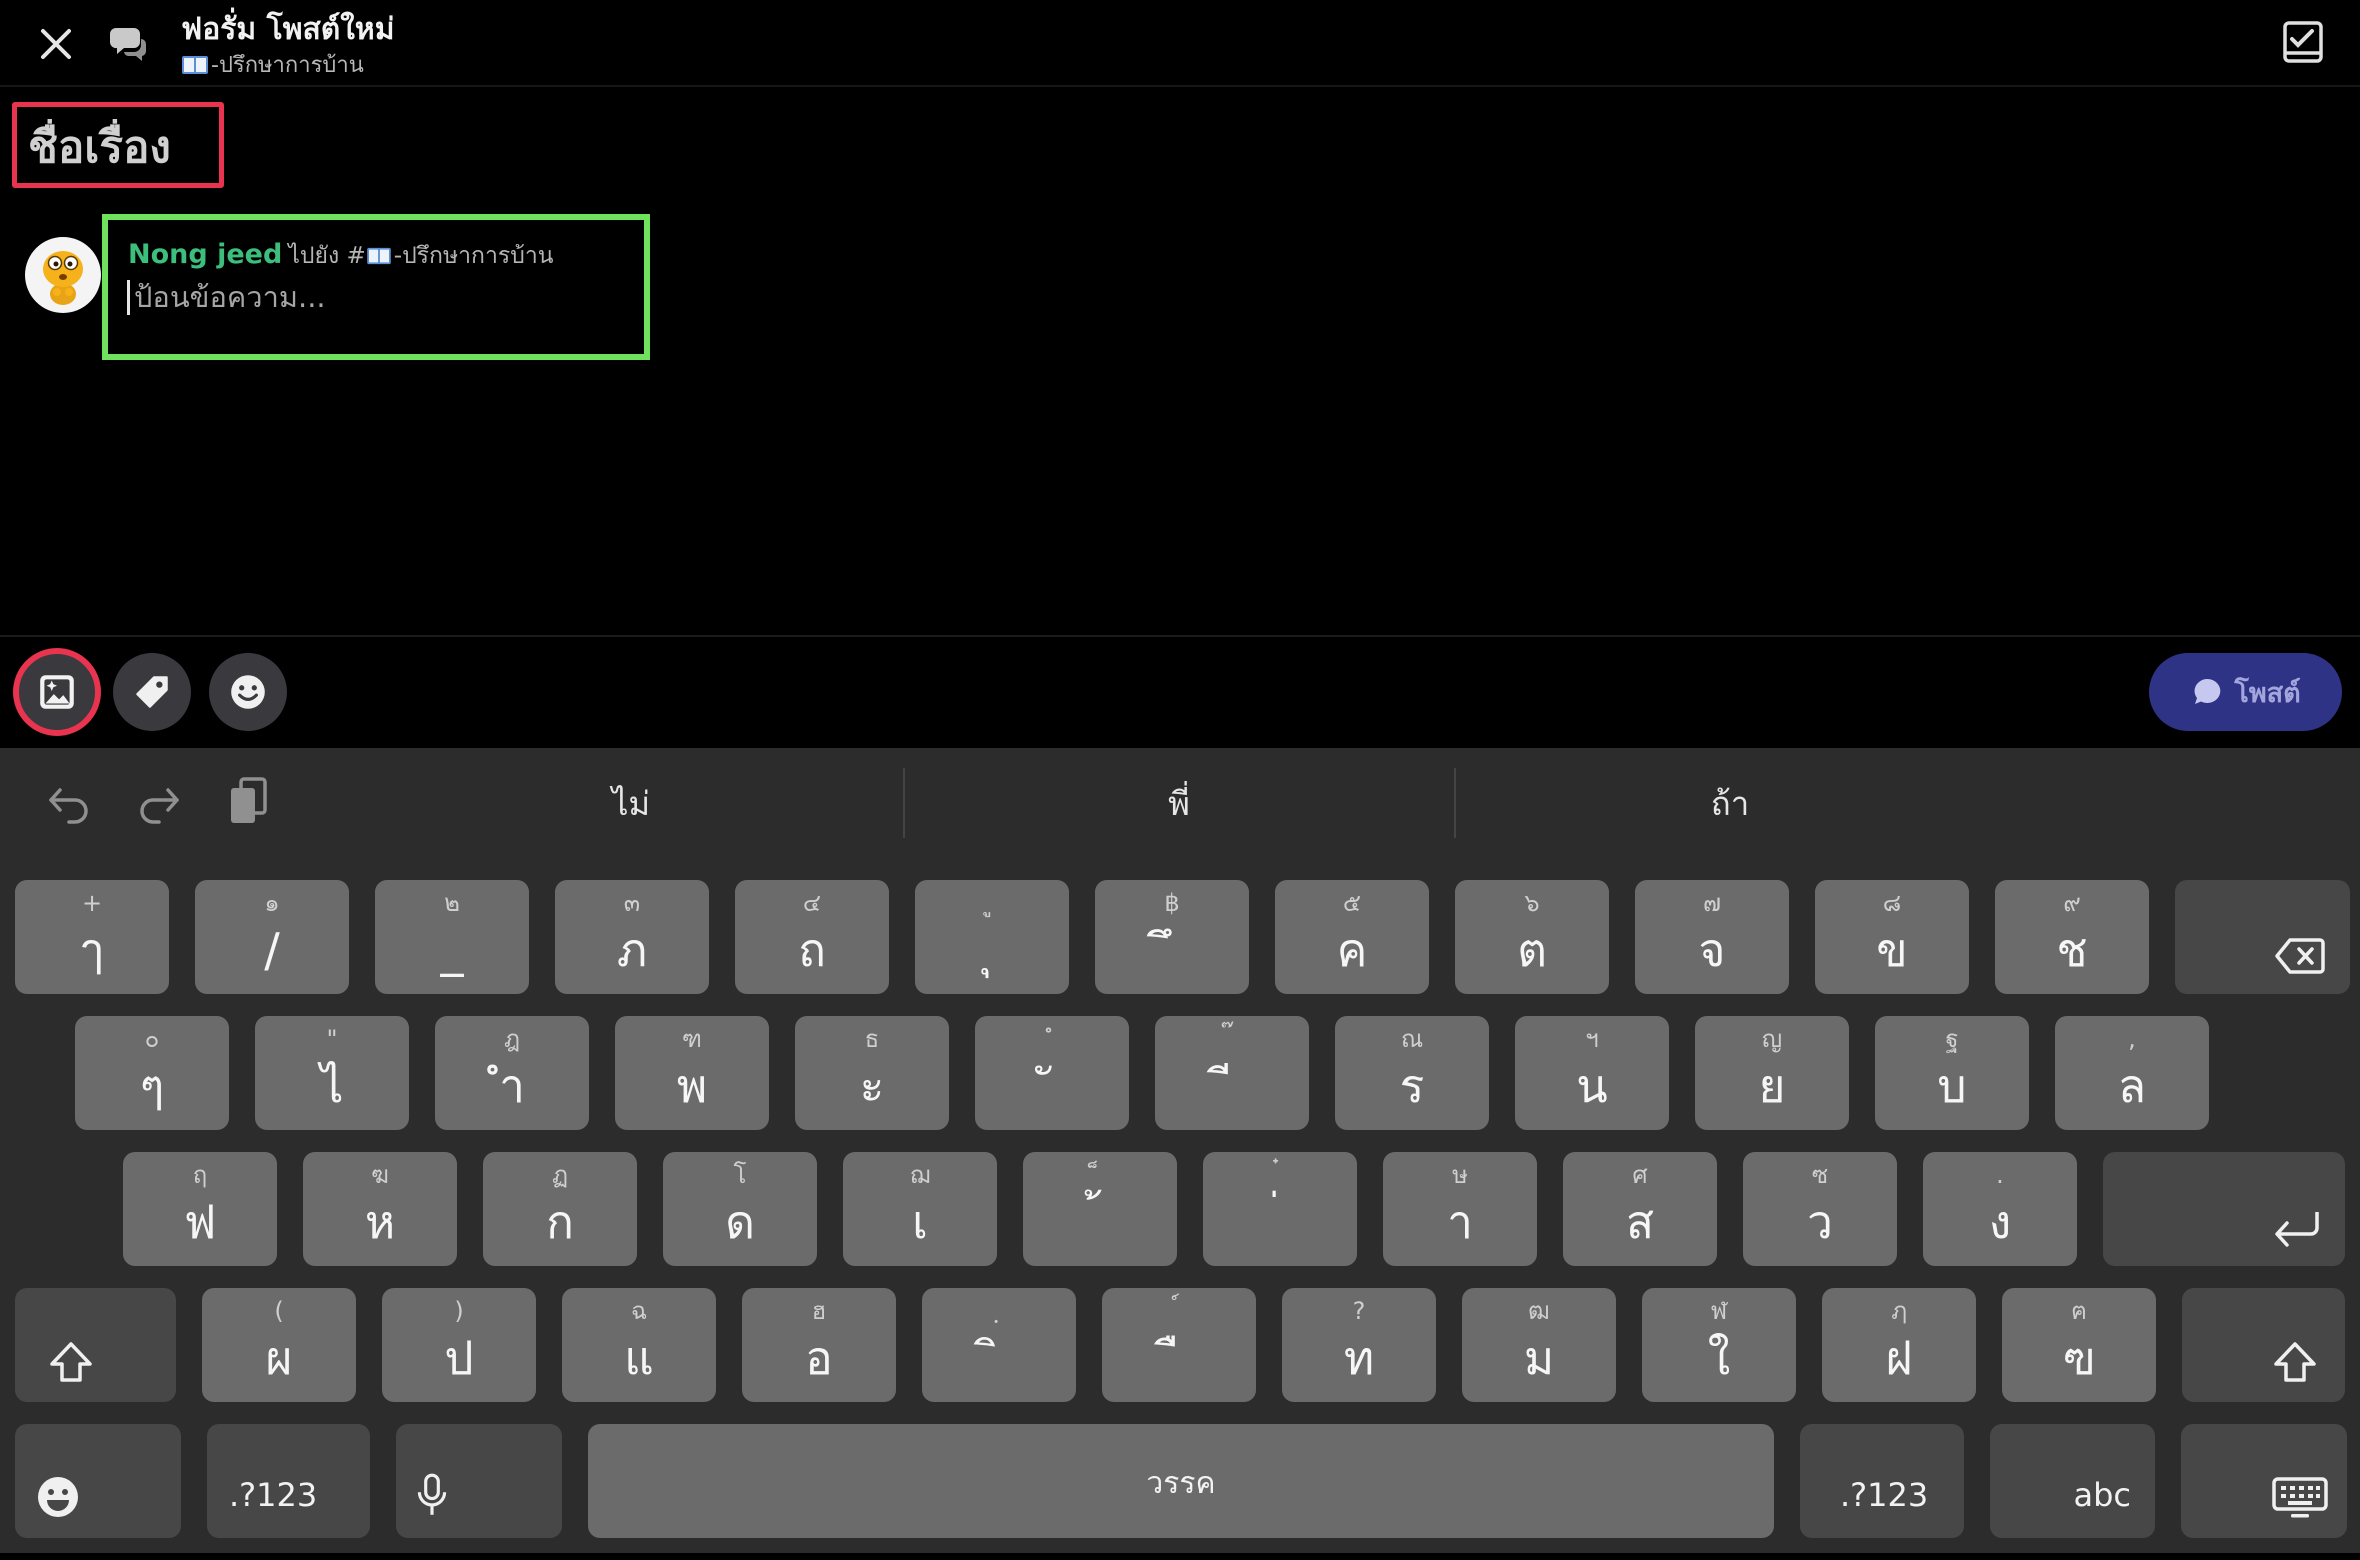 This screenshot has width=2360, height=1560. What do you see at coordinates (692, 1073) in the screenshot?
I see `keyboard-key: ฑพ` at bounding box center [692, 1073].